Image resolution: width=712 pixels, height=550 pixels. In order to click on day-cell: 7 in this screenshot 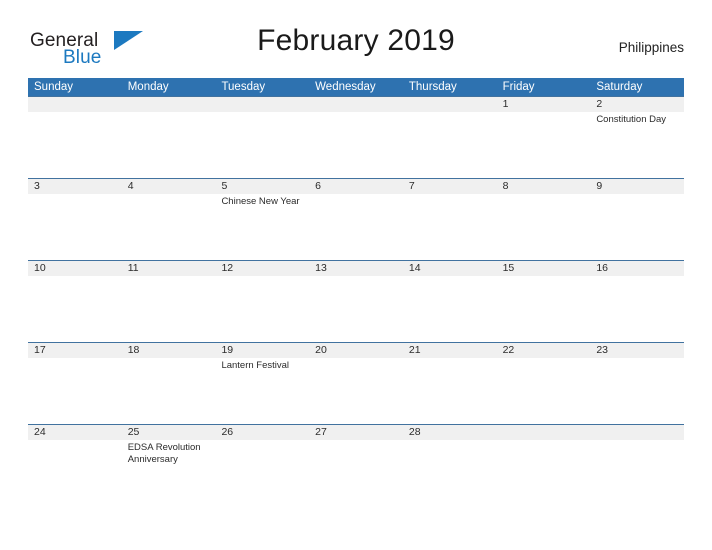, I will do `click(450, 219)`.